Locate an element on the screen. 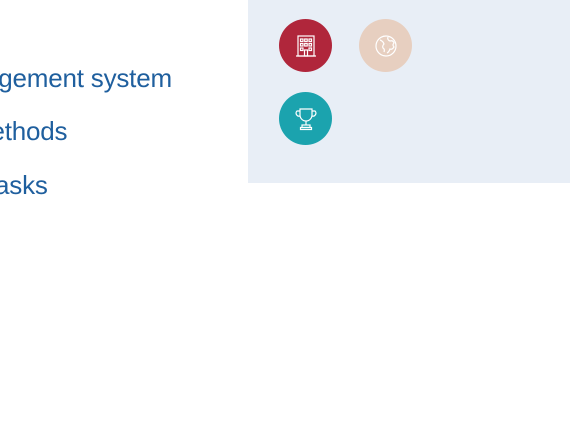  list-item: methods is located at coordinates (49, 131).